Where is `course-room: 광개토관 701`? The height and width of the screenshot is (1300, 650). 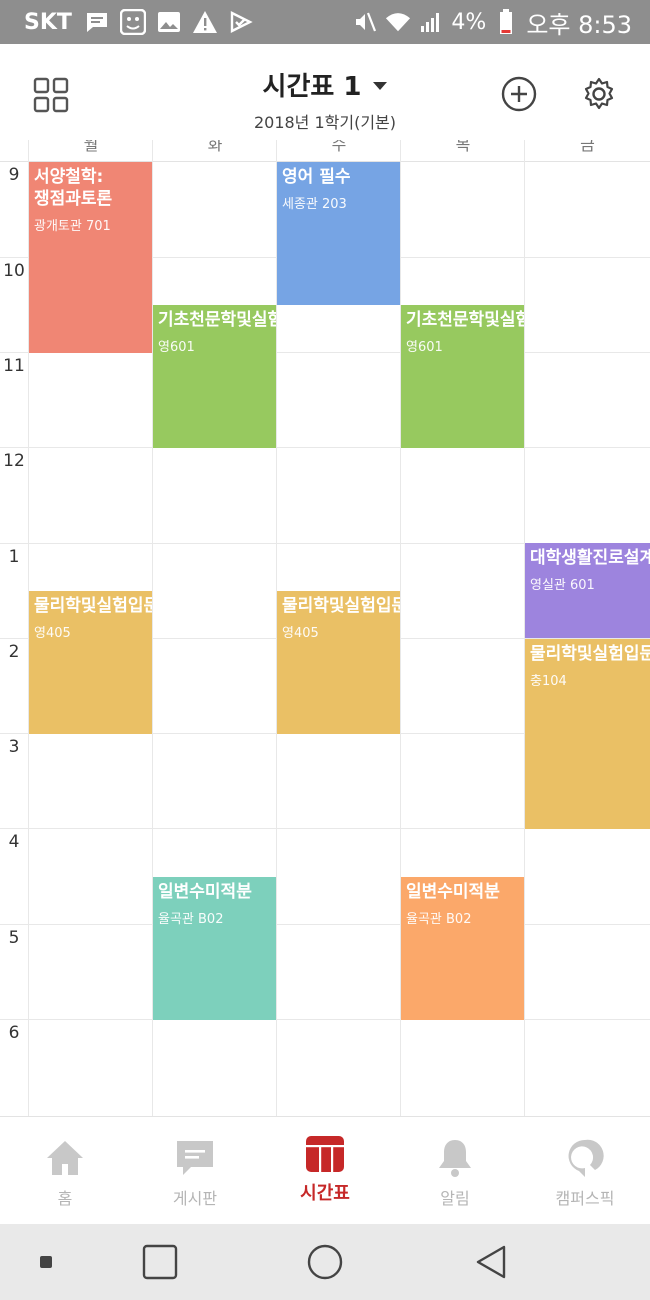
course-room: 광개토관 701 is located at coordinates (72, 226).